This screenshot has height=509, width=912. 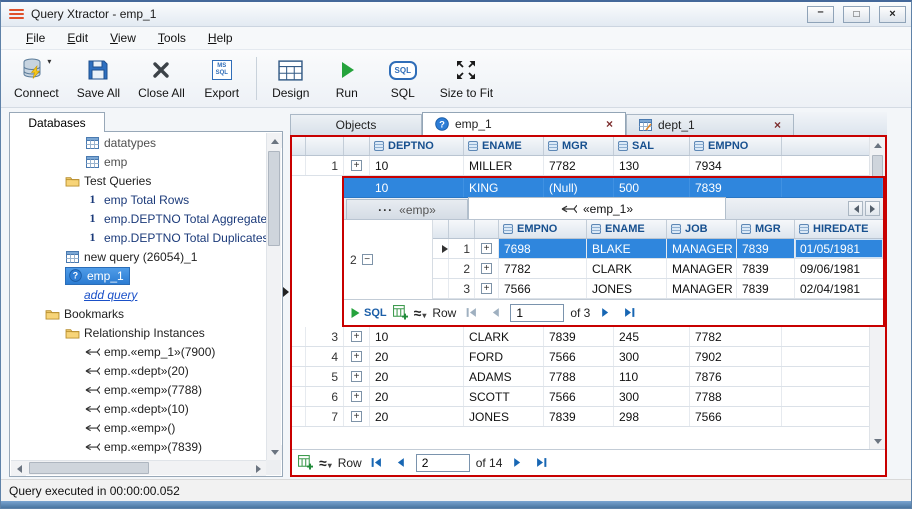 I want to click on tree-item-rel-emp-emp-empty: emp.«emp»(), so click(x=138, y=427).